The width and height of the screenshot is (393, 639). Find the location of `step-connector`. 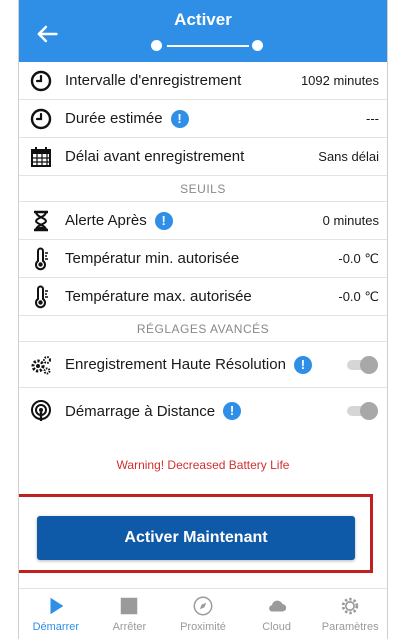

step-connector is located at coordinates (208, 46).